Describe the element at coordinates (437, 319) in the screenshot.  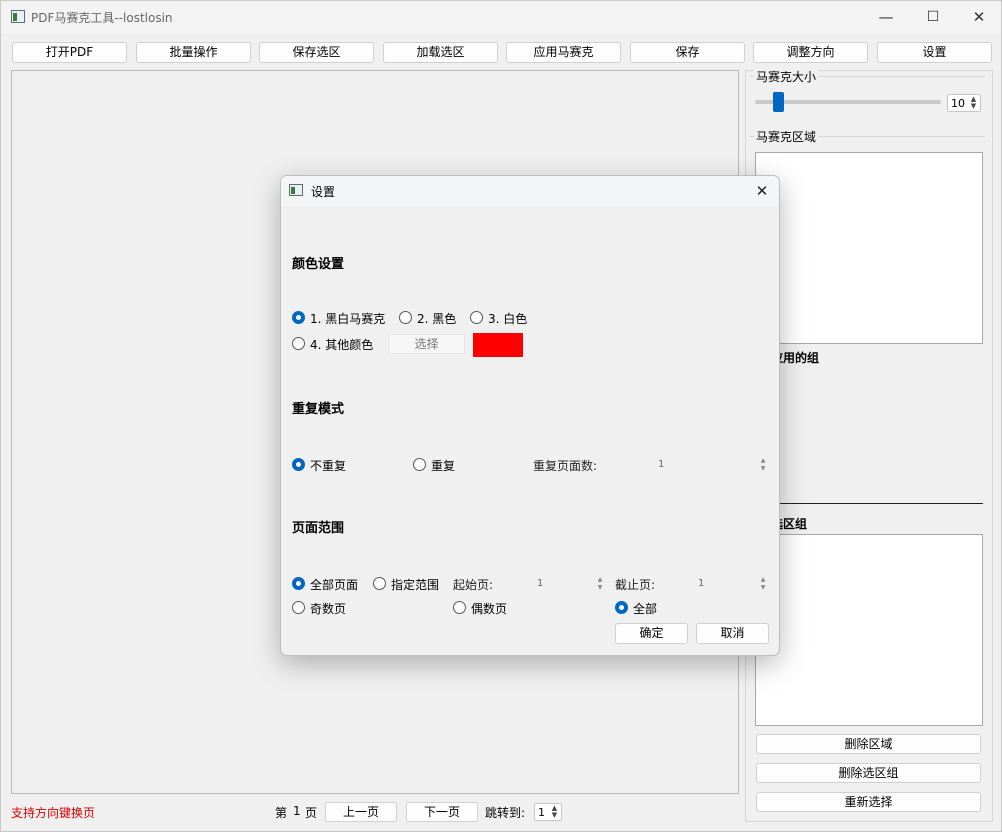
I see `color-option-label-2: 2. 黑色` at that location.